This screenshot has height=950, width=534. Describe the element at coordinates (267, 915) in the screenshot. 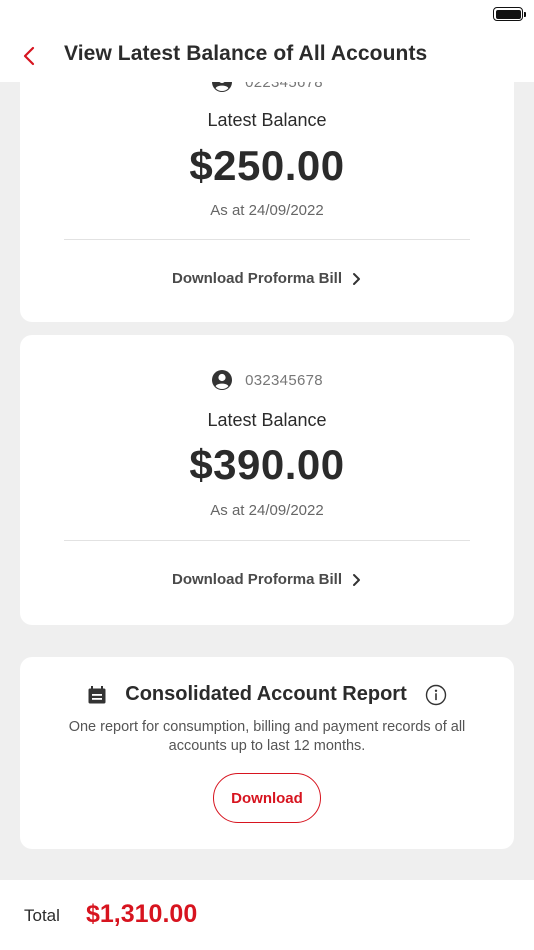

I see `total-footer: Total $1,310.00` at that location.